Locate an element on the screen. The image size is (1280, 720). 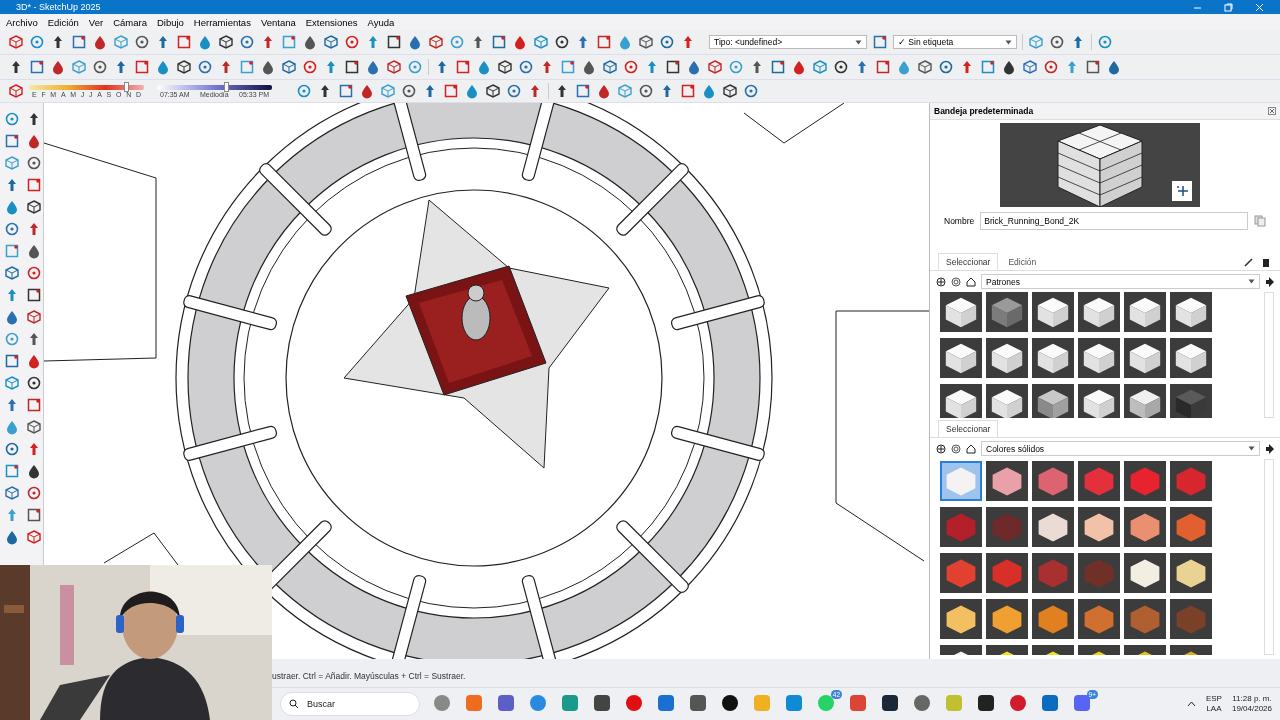
library-dropdown: Patrones is located at coordinates (1120, 281).